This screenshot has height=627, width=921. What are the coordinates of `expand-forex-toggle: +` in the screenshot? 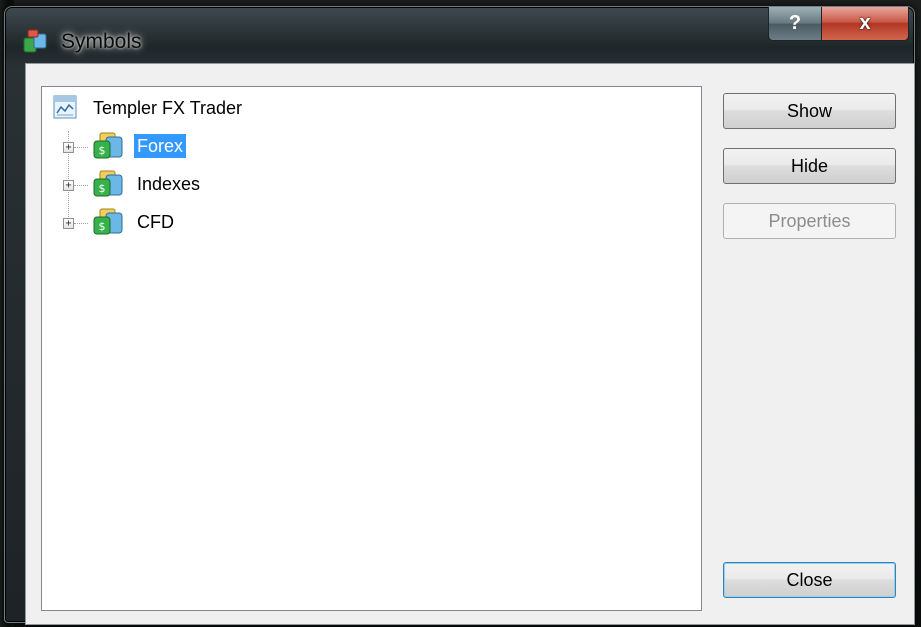 It's located at (68, 147).